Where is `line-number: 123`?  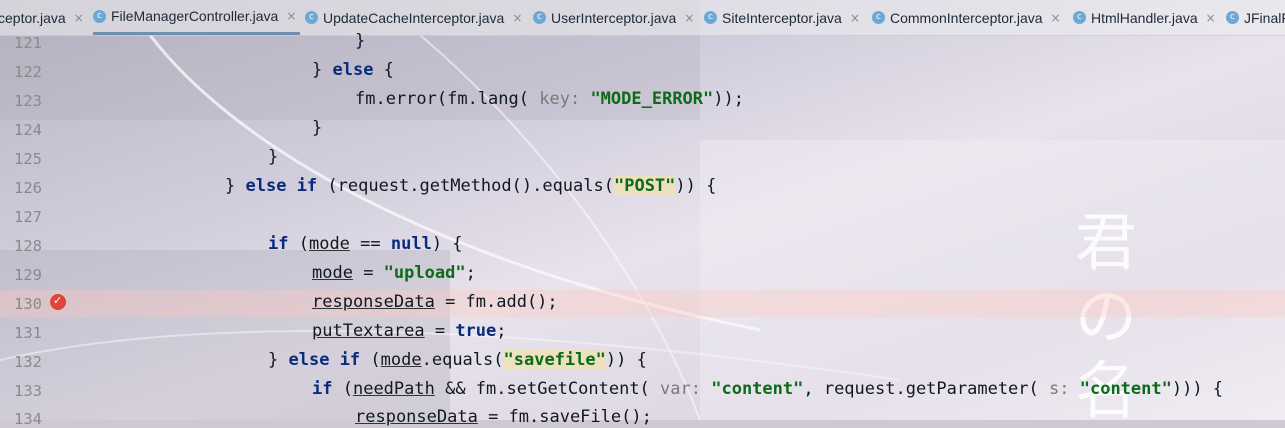 line-number: 123 is located at coordinates (28, 101).